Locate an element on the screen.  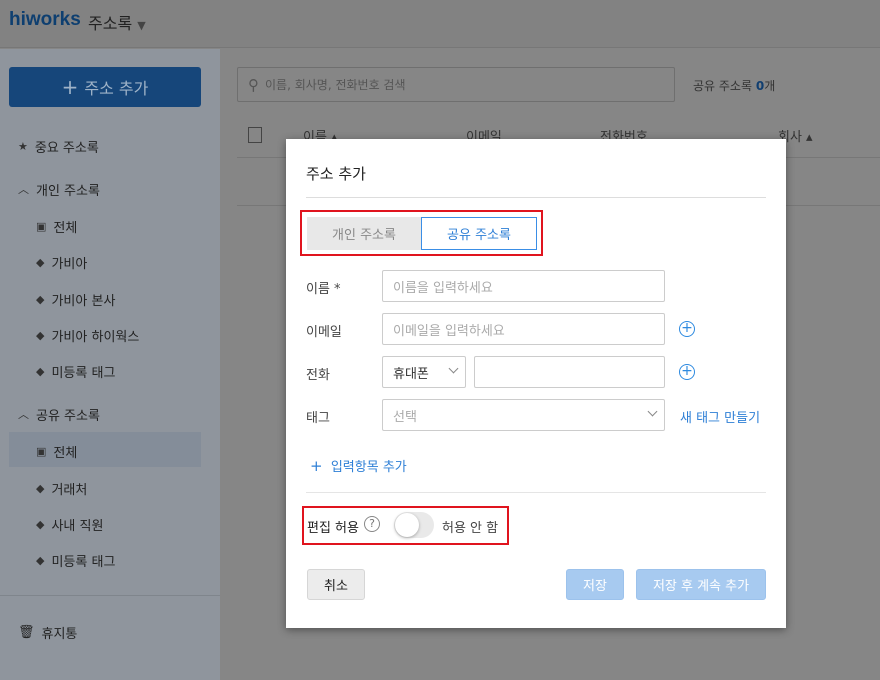
sidebar-item-label: 가비아 is located at coordinates (69, 264).